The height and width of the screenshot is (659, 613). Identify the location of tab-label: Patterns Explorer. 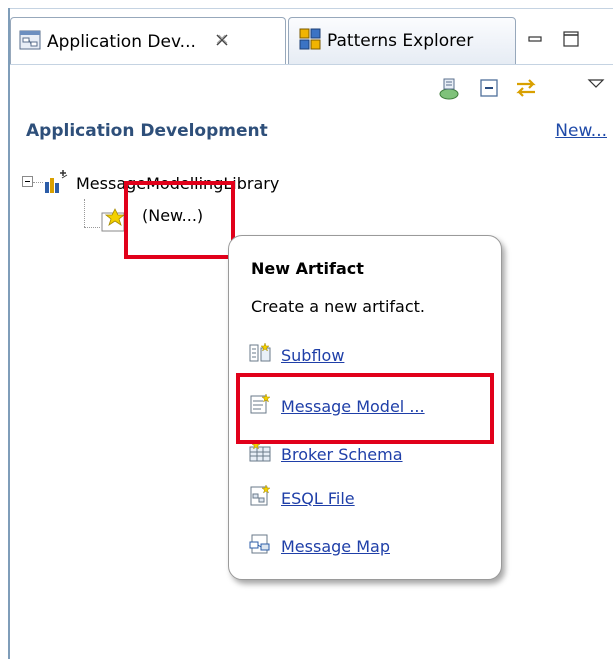
(400, 41).